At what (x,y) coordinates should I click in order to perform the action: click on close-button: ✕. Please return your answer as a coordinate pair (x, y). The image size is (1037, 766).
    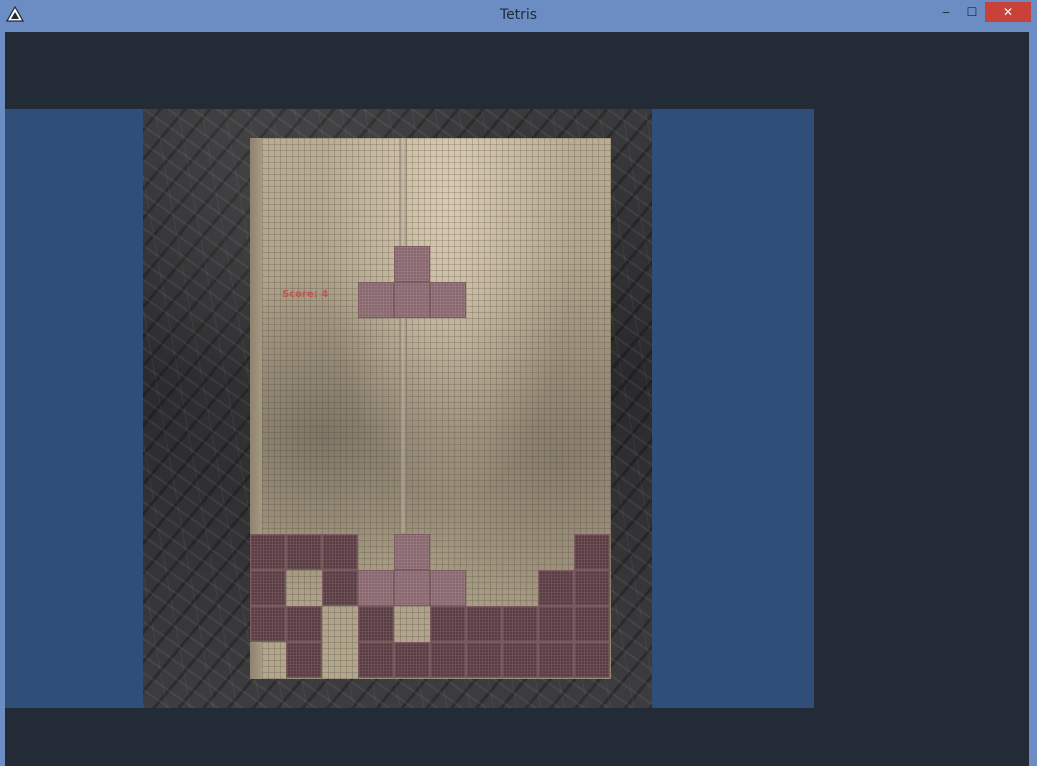
    Looking at the image, I should click on (1008, 12).